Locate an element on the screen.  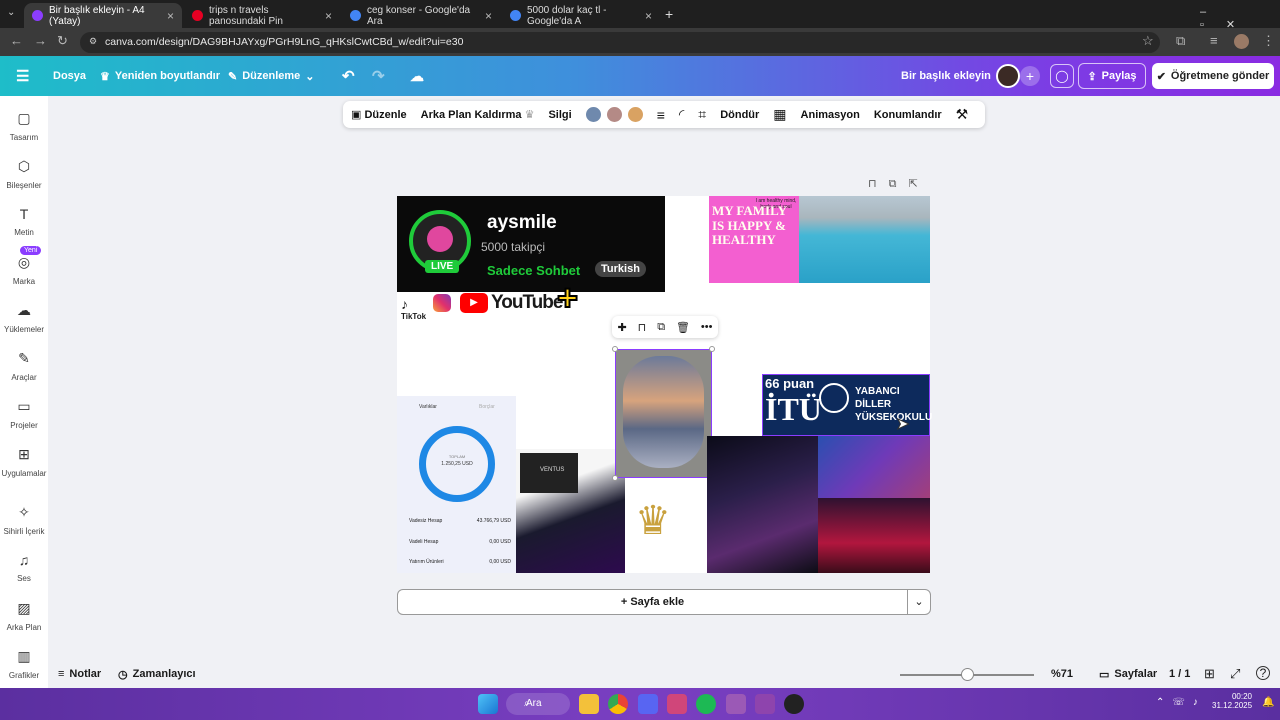
paint-format-icon: ⚒ is located at coordinates (962, 114).